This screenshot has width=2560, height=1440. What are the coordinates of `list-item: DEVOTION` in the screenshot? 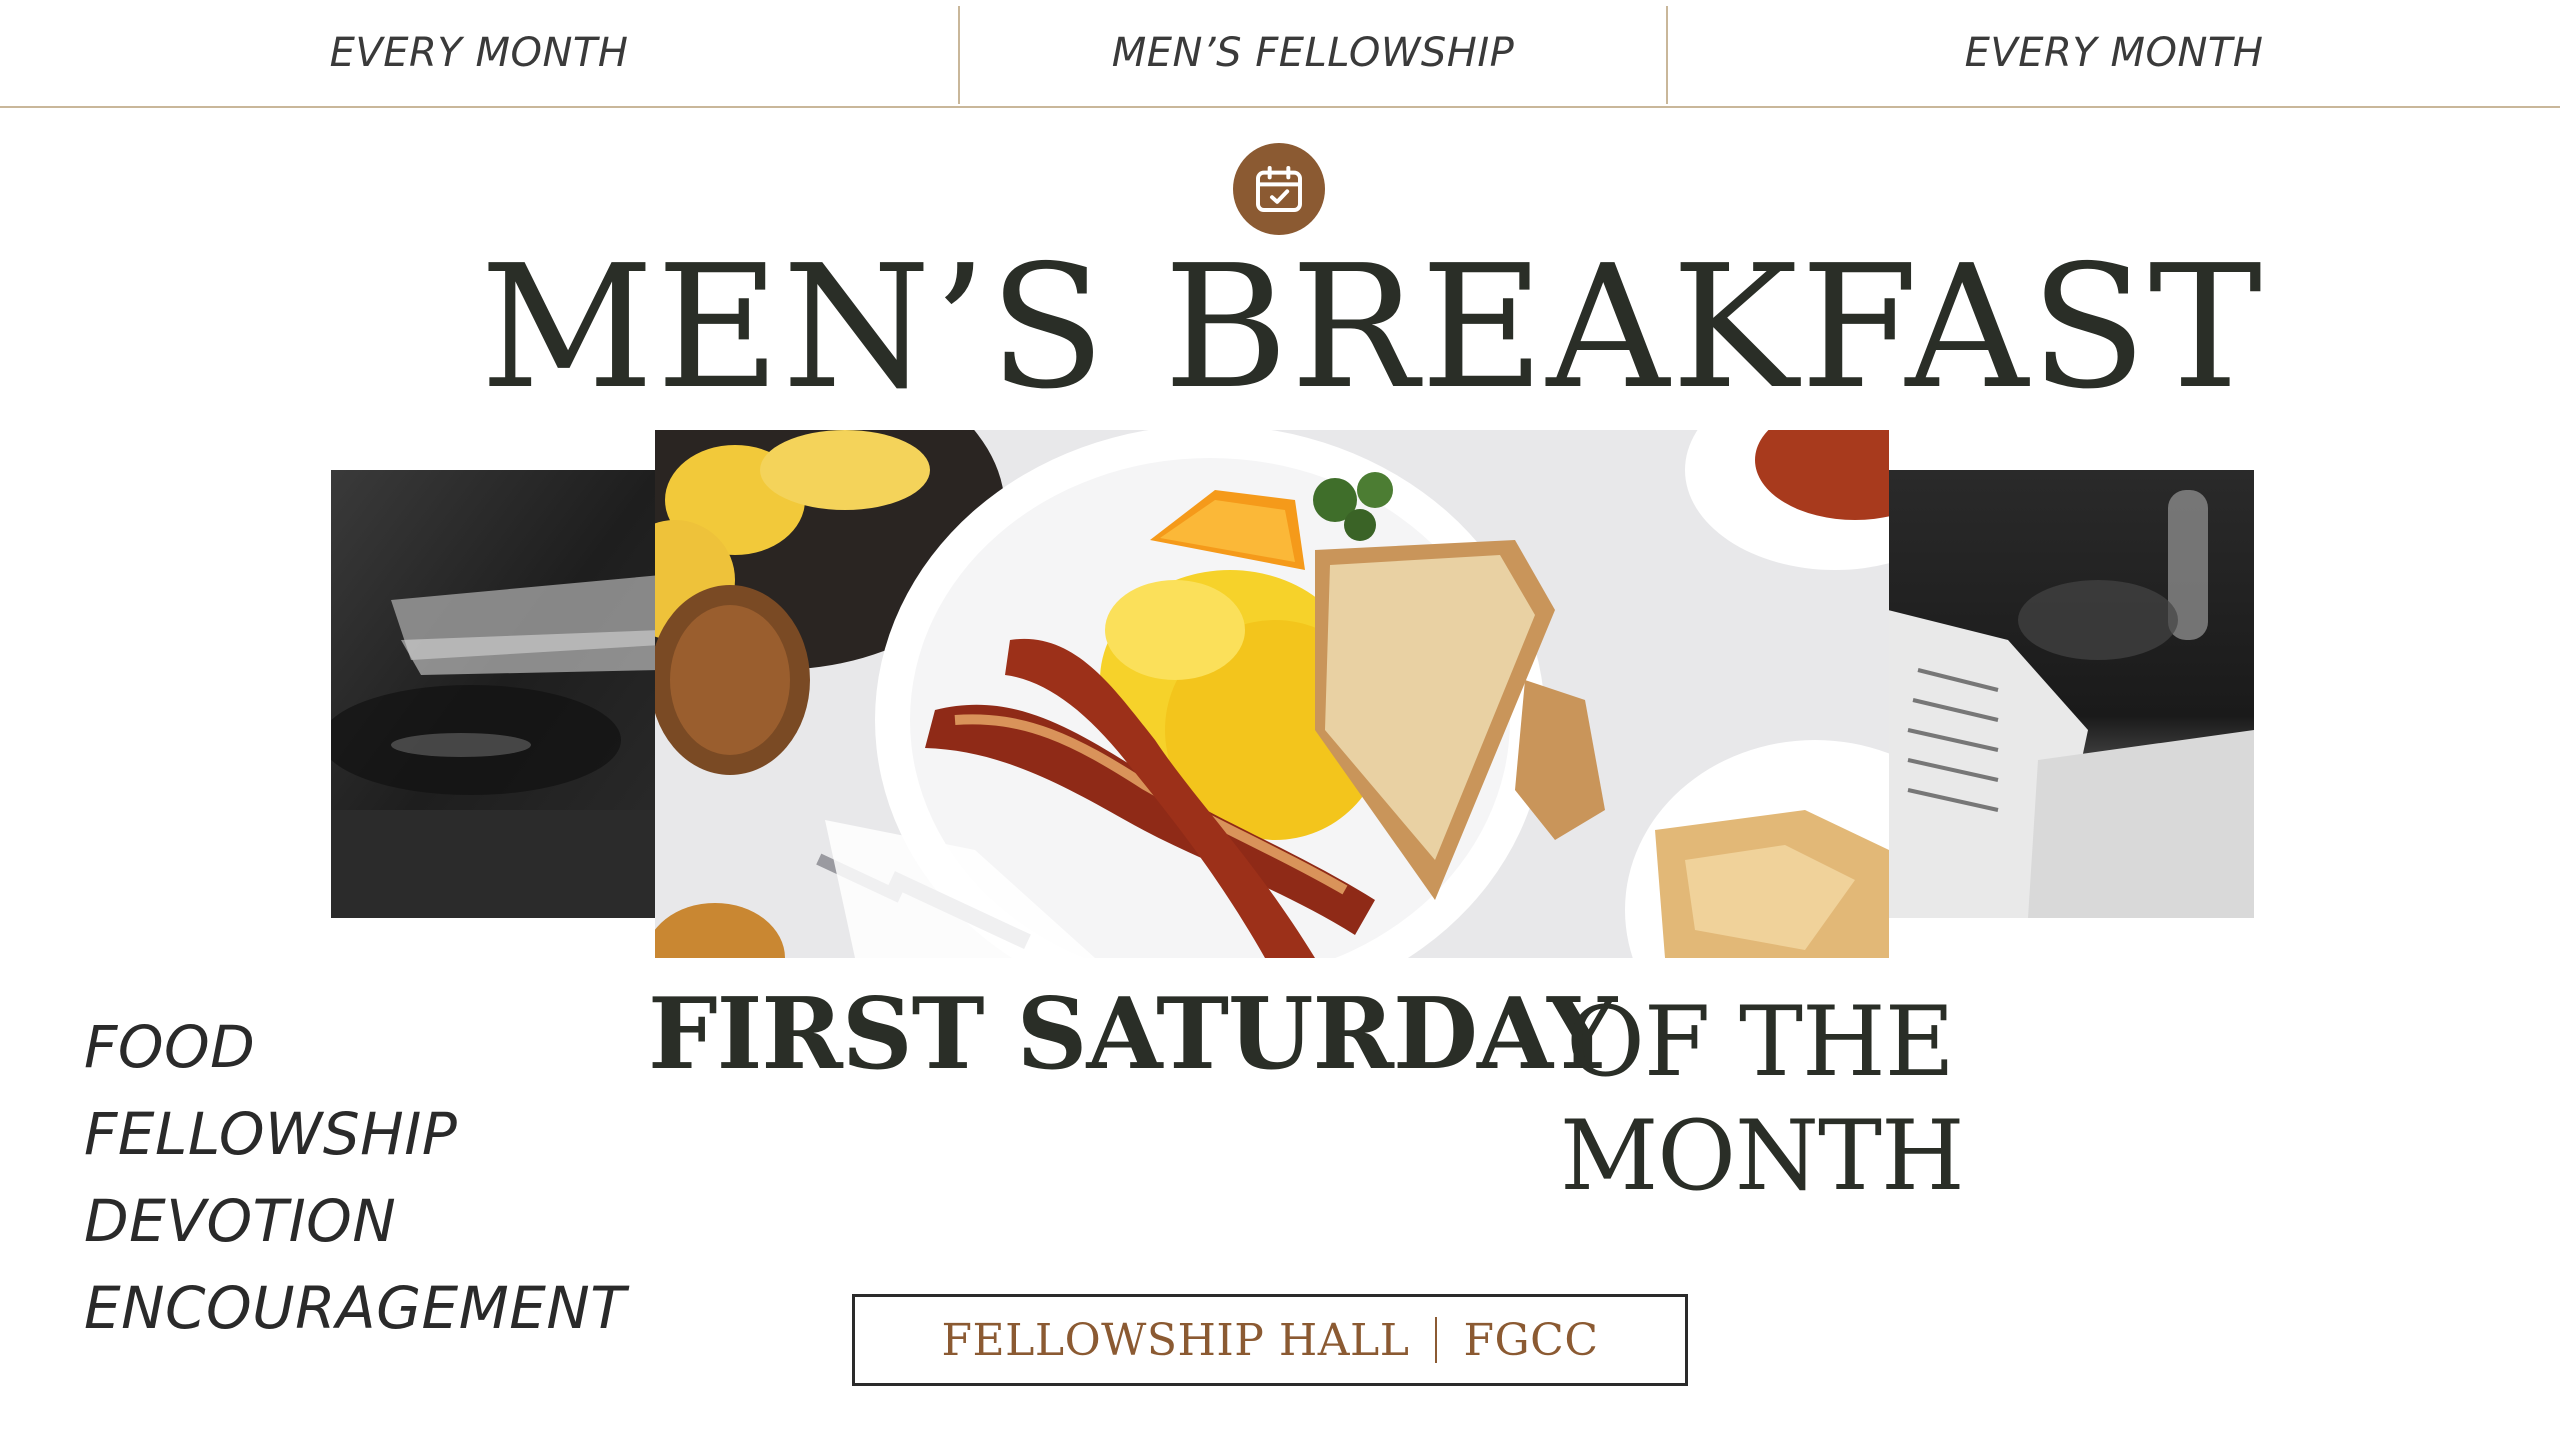 It's located at (240, 1221).